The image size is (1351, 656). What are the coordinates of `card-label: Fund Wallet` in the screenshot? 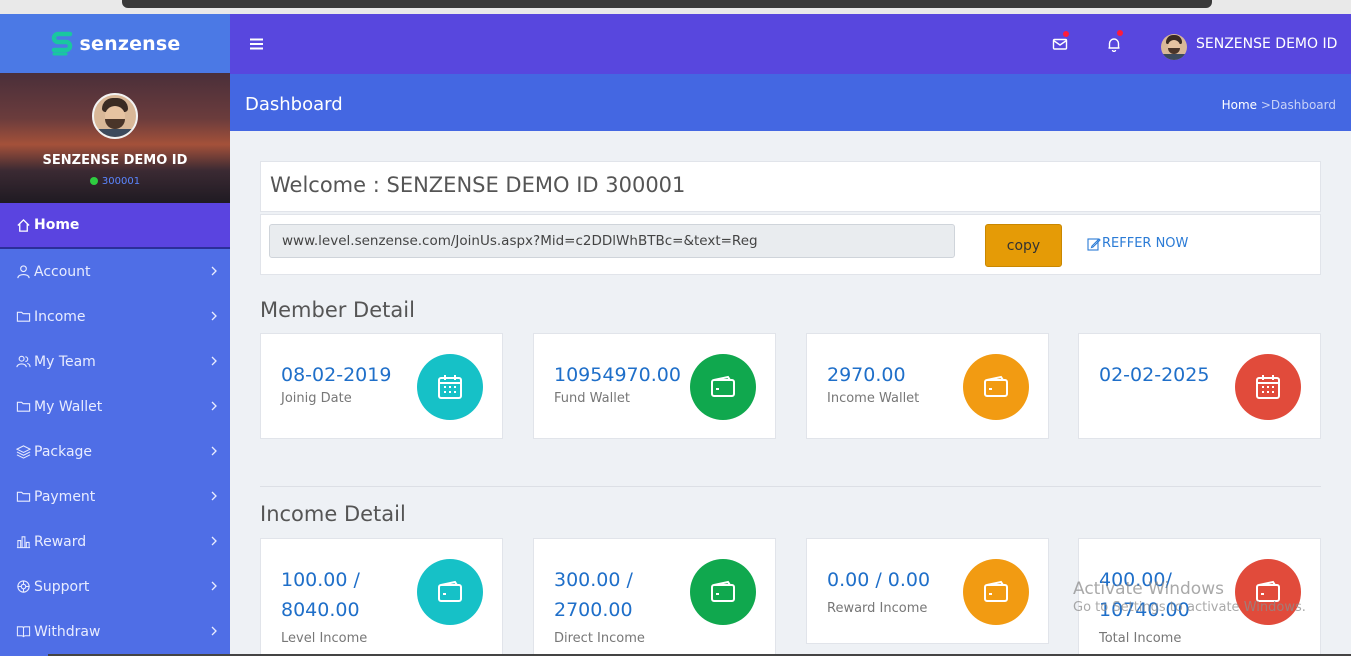 It's located at (592, 398).